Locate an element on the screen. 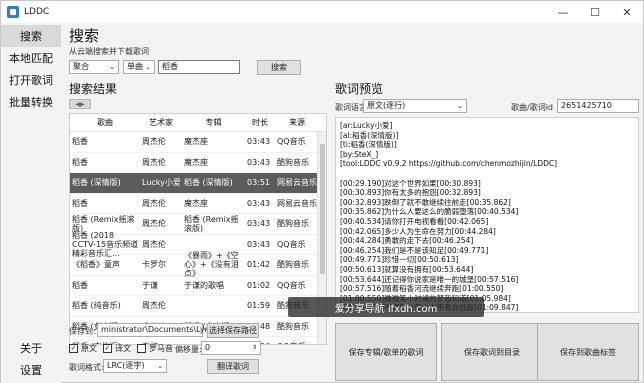 The image size is (644, 383). table-row: 稻香 周杰伦 魔杰座 03:43 网易云音乐 is located at coordinates (198, 204).